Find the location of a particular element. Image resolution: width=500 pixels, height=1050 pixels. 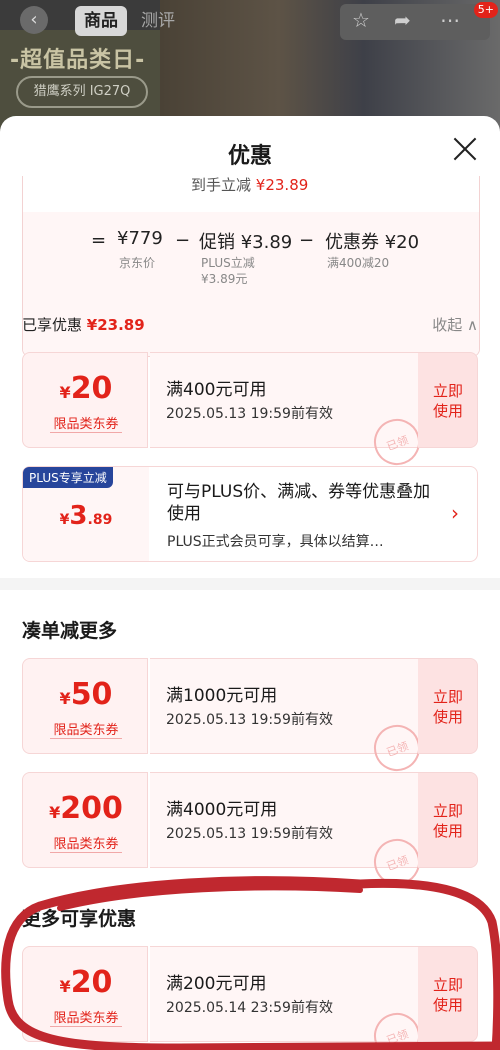

coupon-condition: 满200元可用 is located at coordinates (216, 984).